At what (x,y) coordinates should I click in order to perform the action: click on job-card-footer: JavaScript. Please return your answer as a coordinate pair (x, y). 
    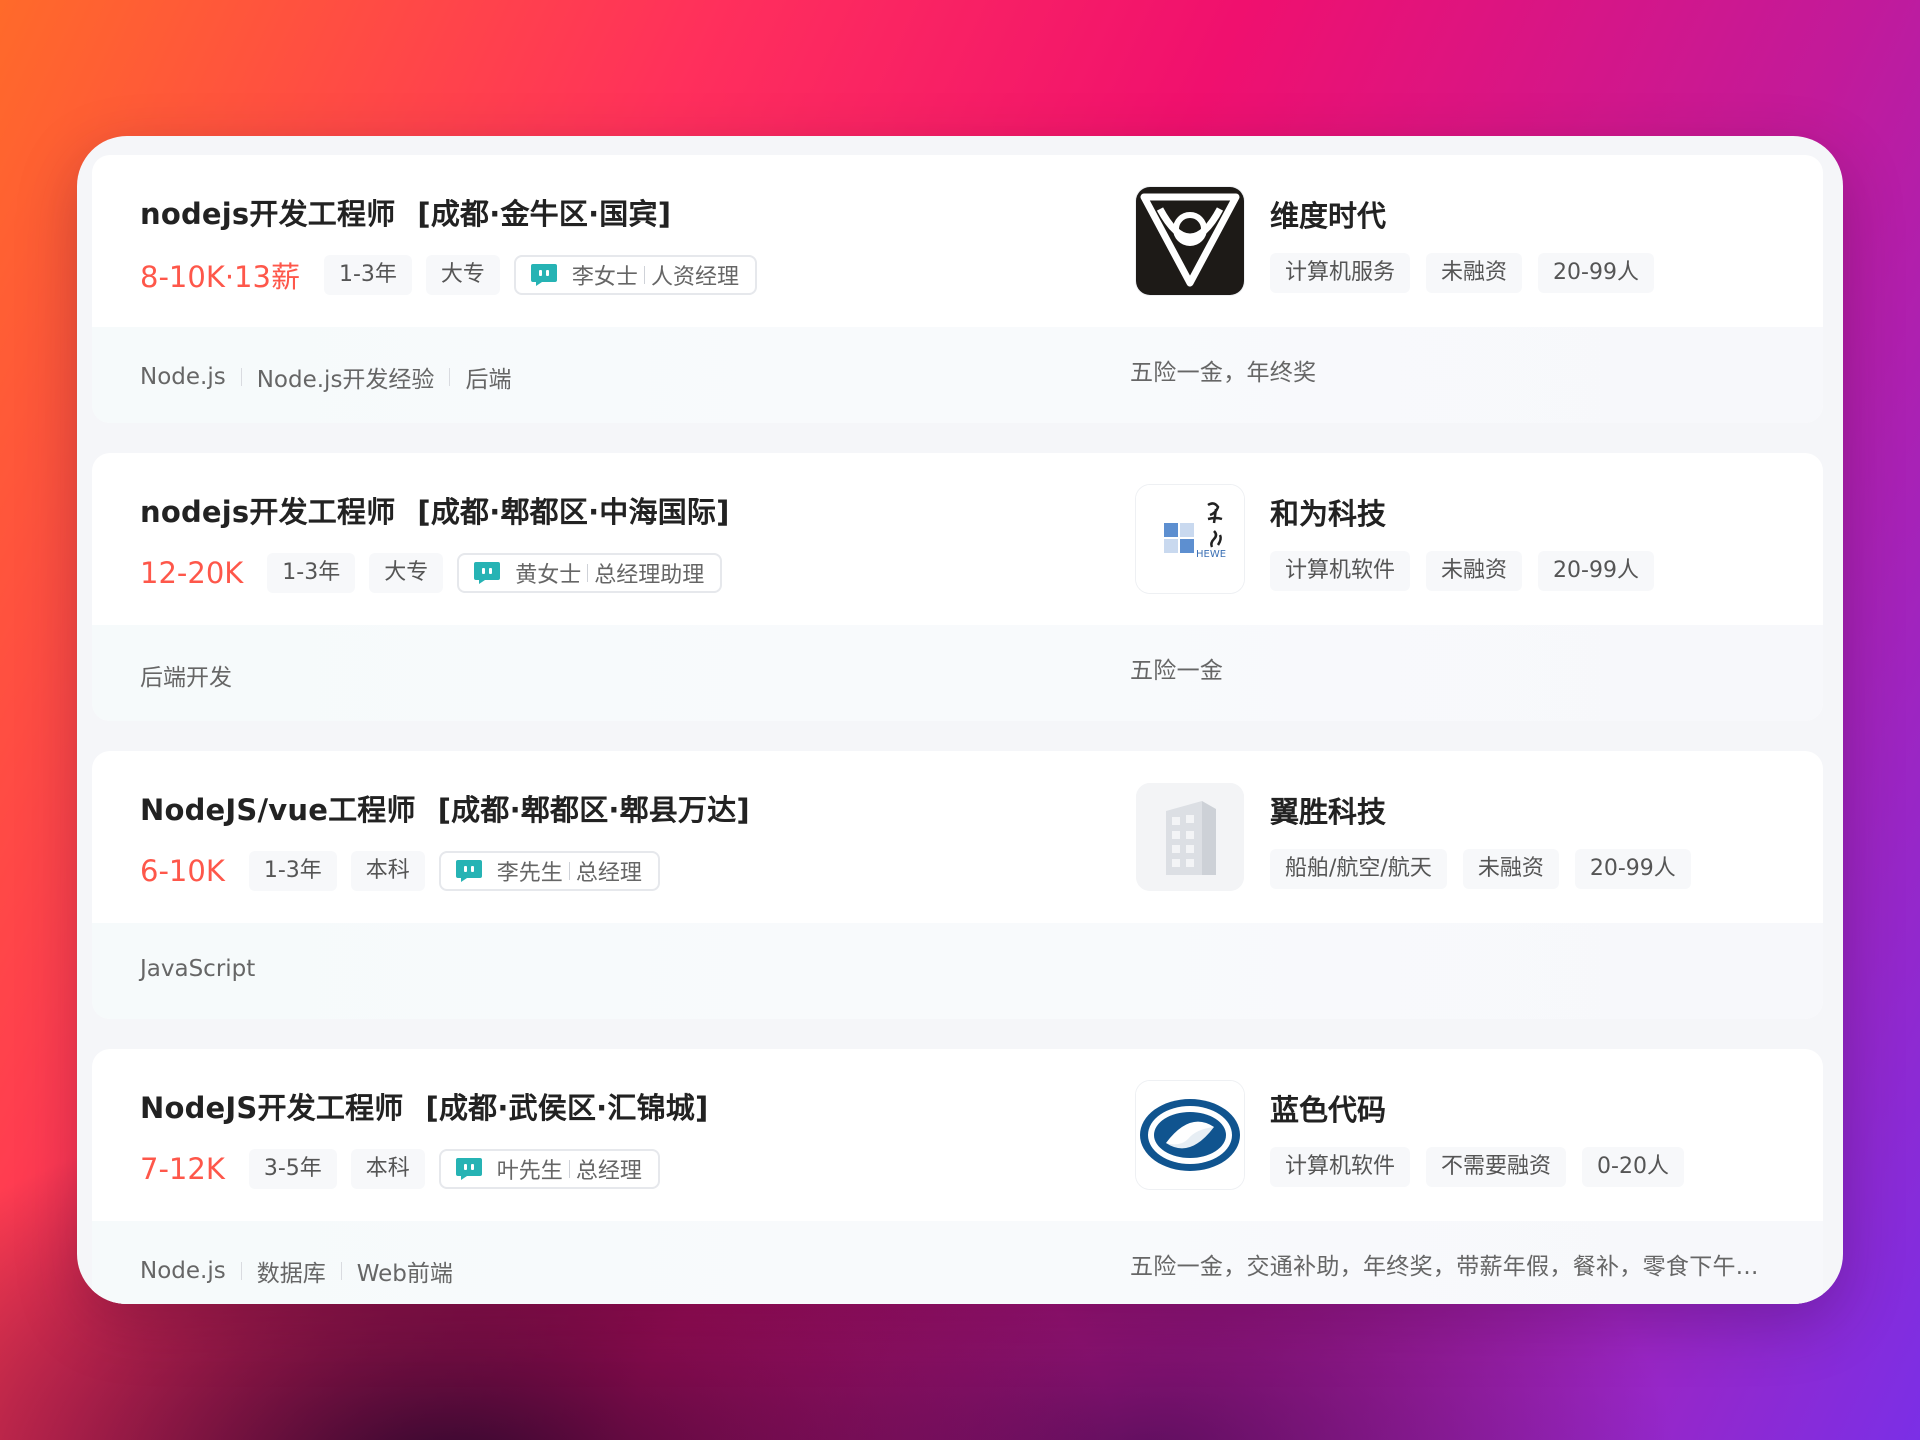
    Looking at the image, I should click on (957, 971).